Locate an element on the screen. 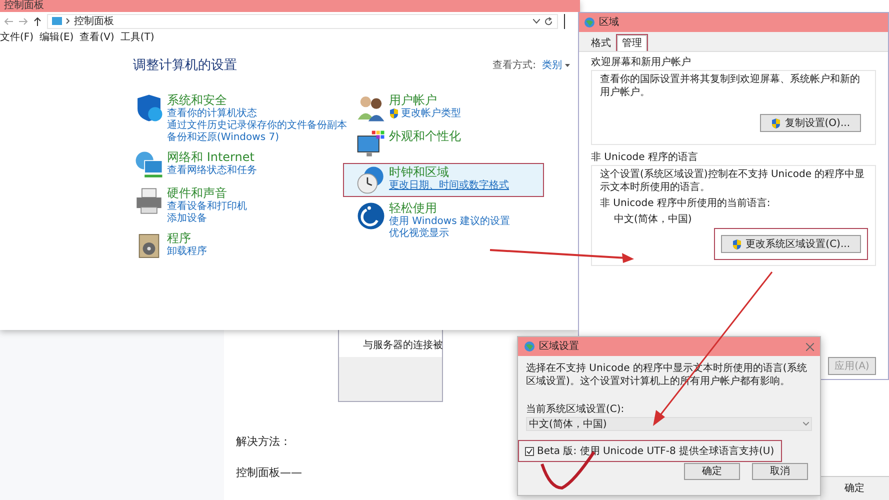  category-link: 使用 Windows 建议的设置 is located at coordinates (449, 222).